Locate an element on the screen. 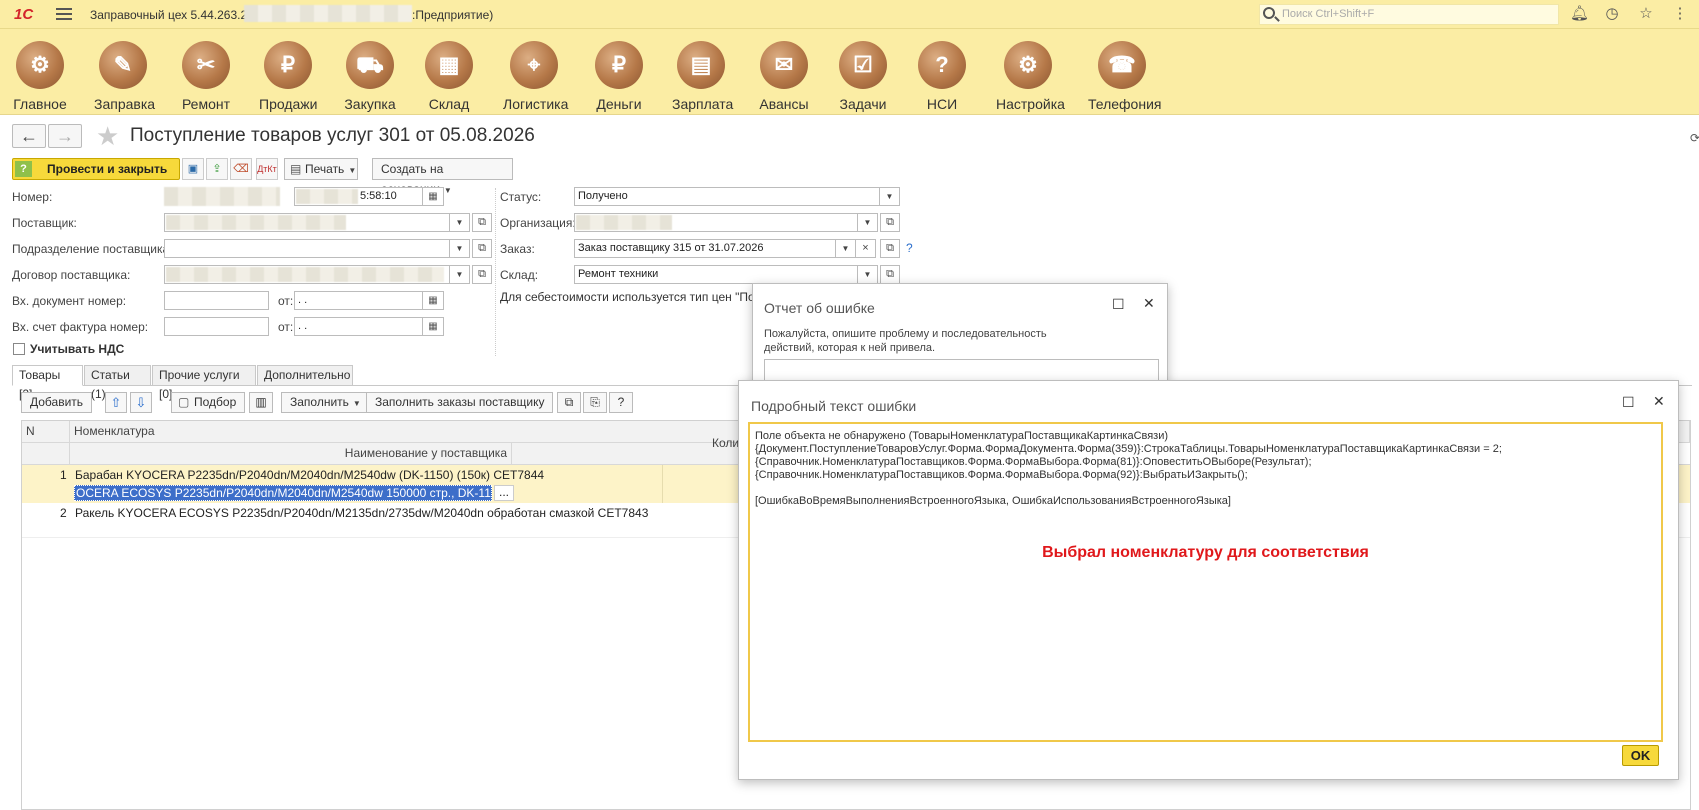  section-settings: ⚙ Настройка is located at coordinates (1030, 76).